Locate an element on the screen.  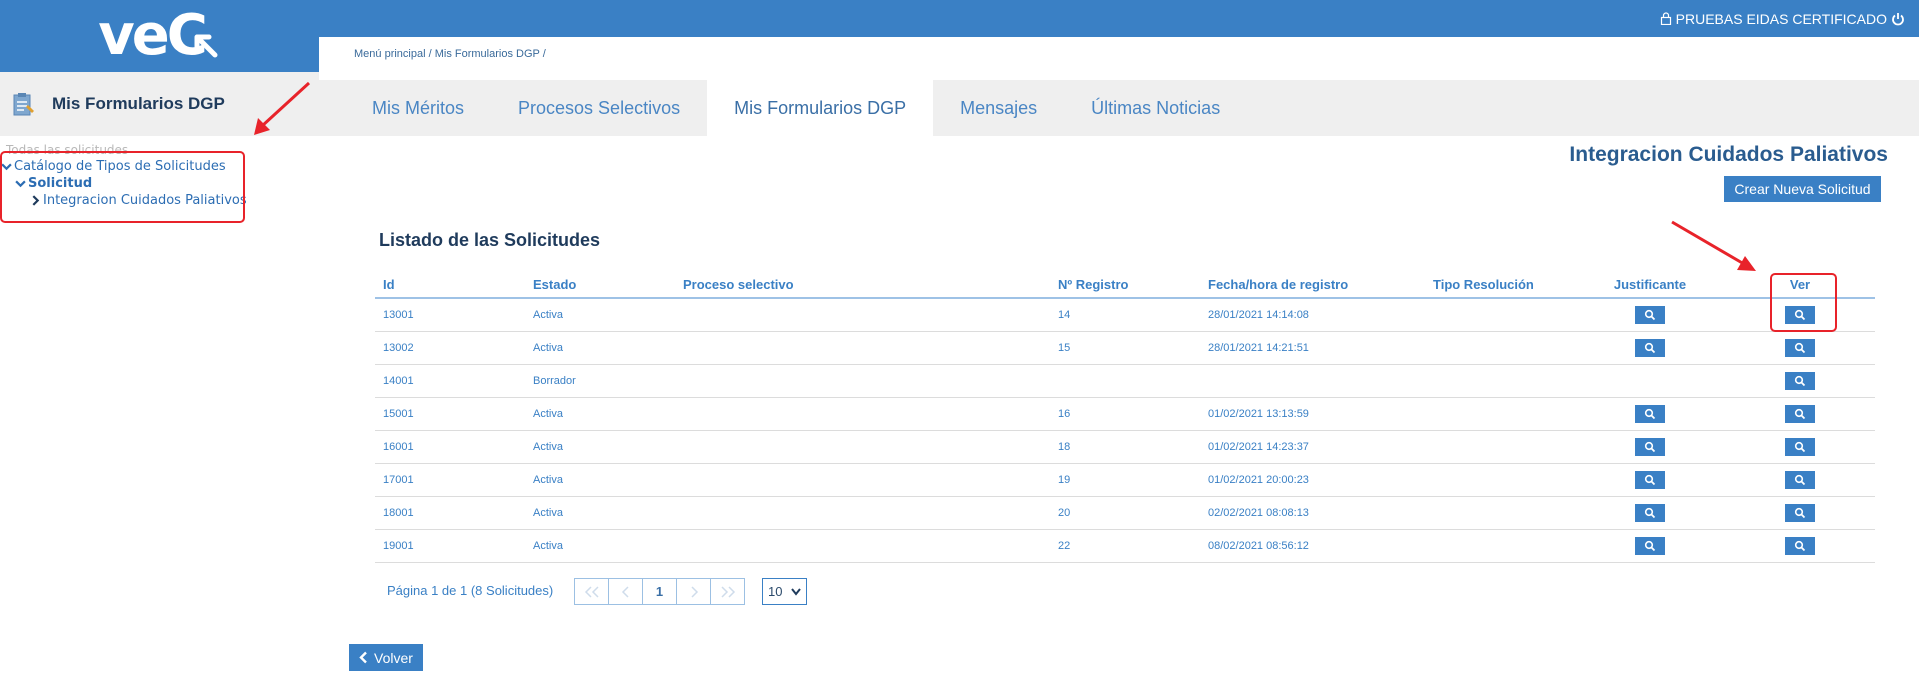
power-icon is located at coordinates (1898, 19).